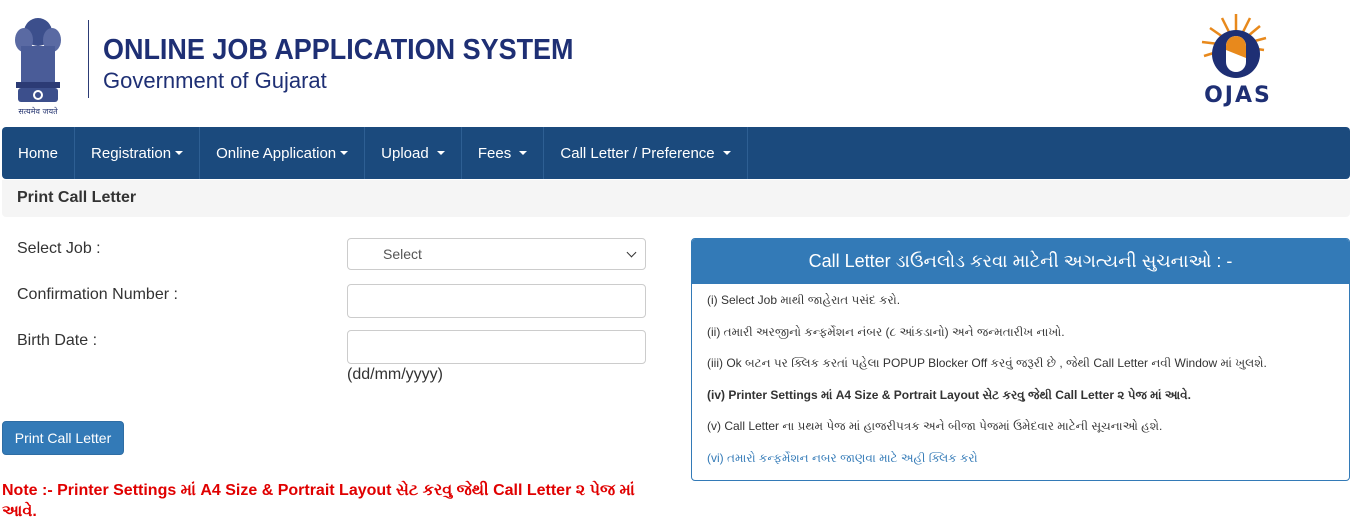  Describe the element at coordinates (494, 153) in the screenshot. I see `nav-fees-label: Fees` at that location.